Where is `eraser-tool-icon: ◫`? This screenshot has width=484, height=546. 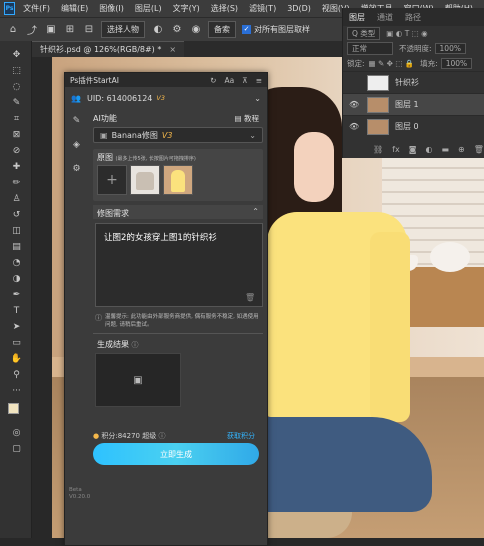
eraser-tool-icon: ◫ is located at coordinates (16, 231).